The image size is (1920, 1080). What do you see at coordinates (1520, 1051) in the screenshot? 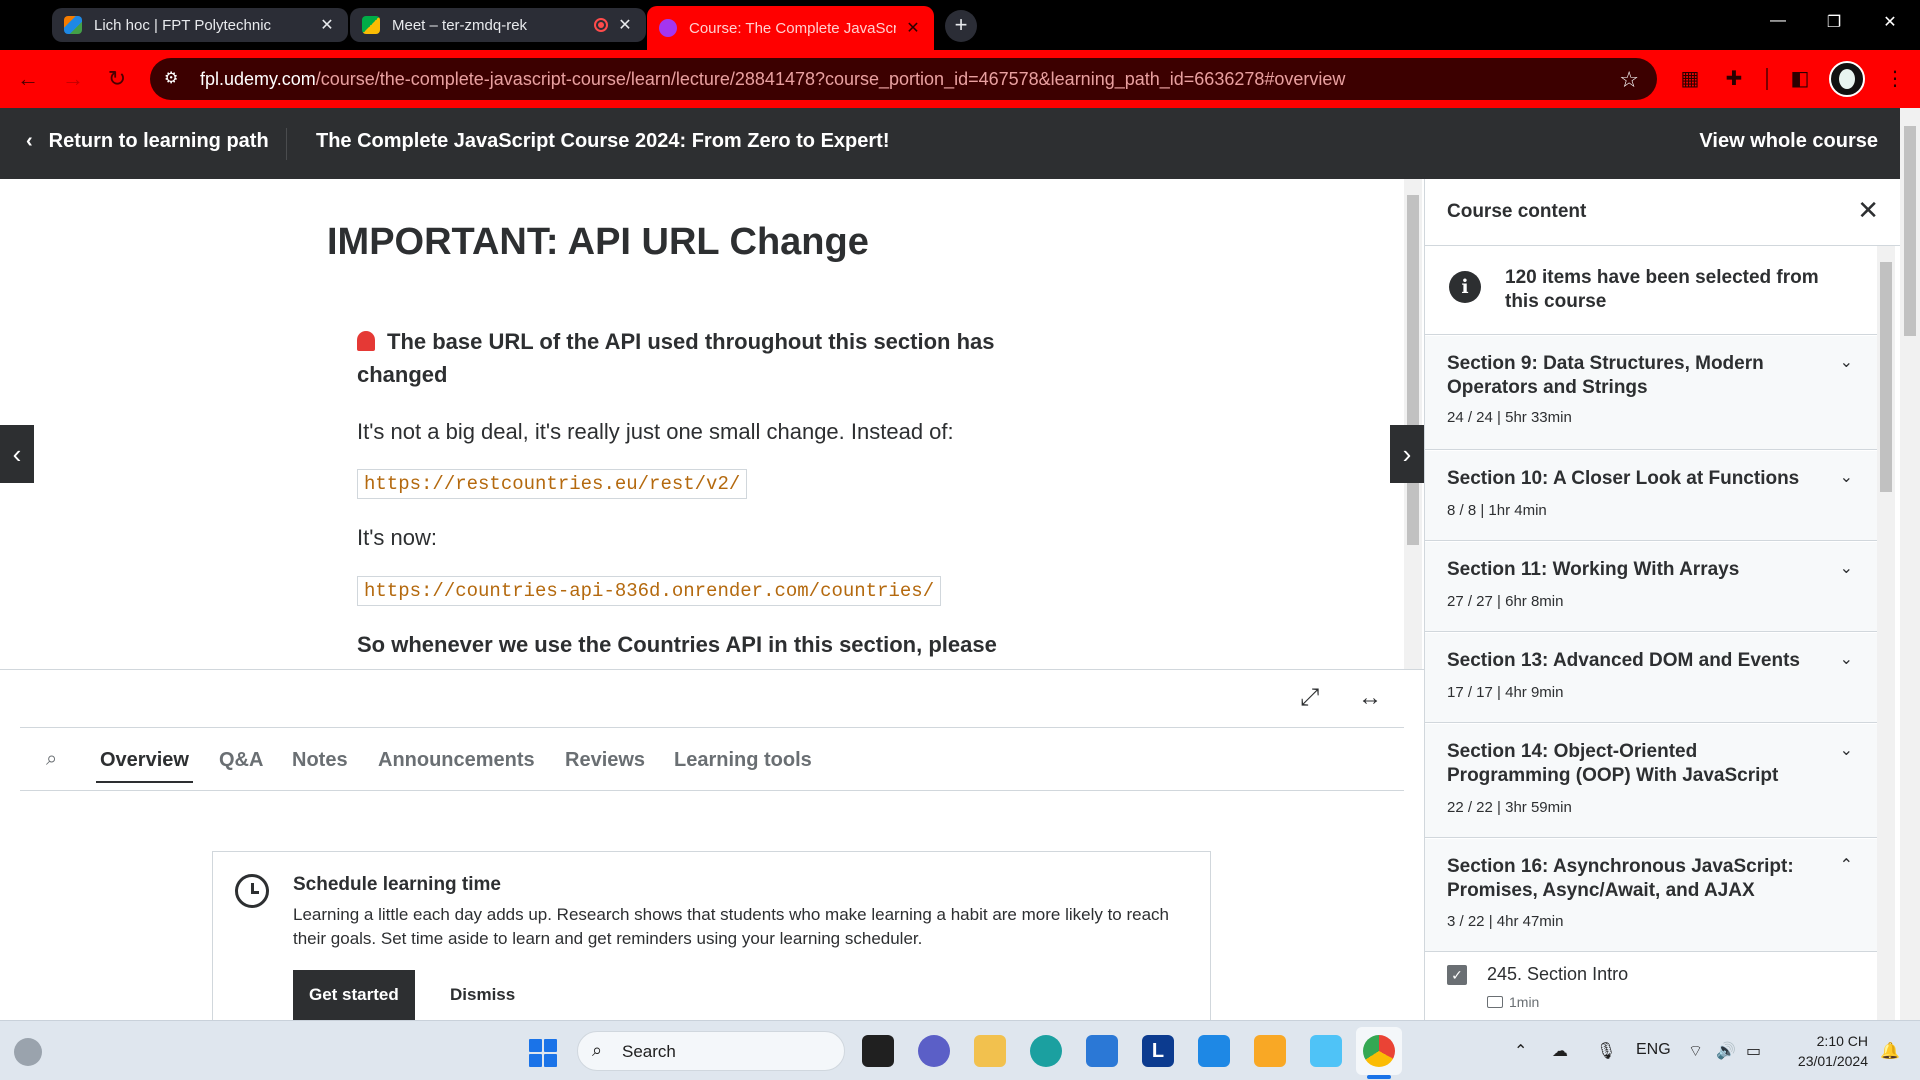
I see `show-hidden-icons-chevron-icon: ⌃` at bounding box center [1520, 1051].